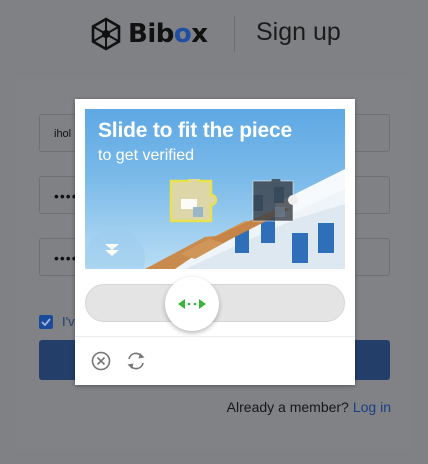  I want to click on login-prompt: Already a member? Log in, so click(309, 407).